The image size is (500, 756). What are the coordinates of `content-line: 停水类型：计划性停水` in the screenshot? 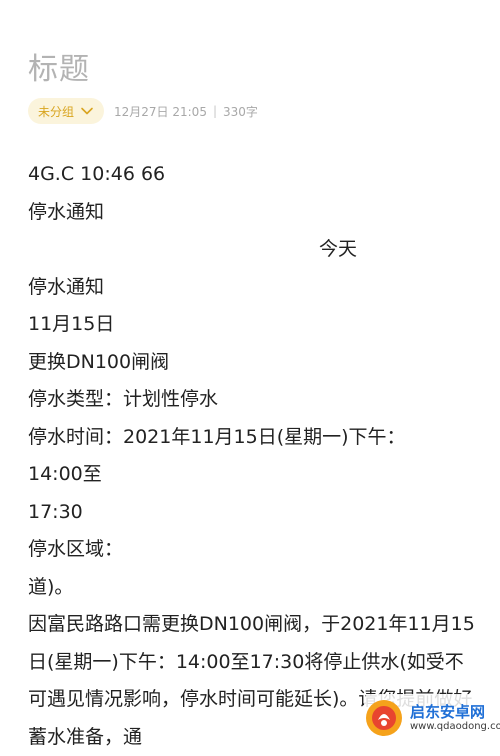 It's located at (123, 399).